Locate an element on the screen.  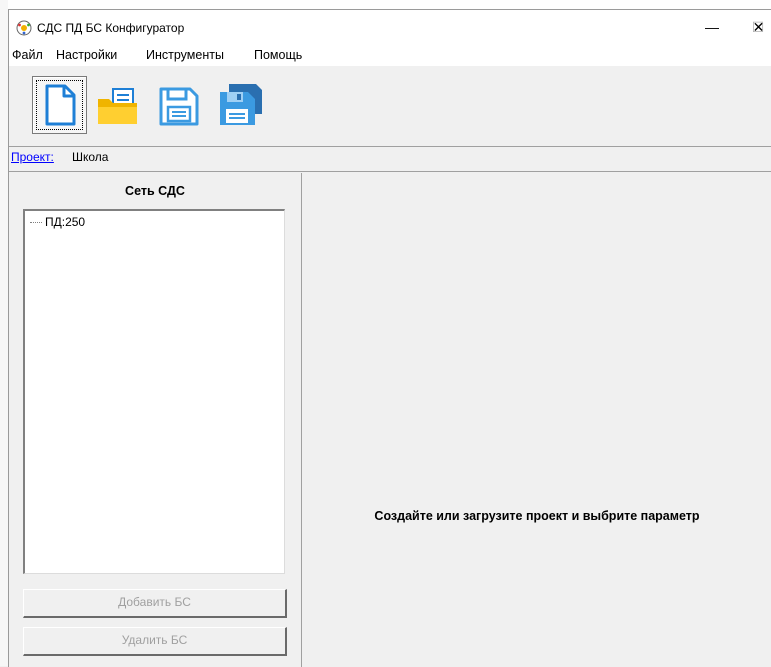
tree-connector is located at coordinates (36, 223).